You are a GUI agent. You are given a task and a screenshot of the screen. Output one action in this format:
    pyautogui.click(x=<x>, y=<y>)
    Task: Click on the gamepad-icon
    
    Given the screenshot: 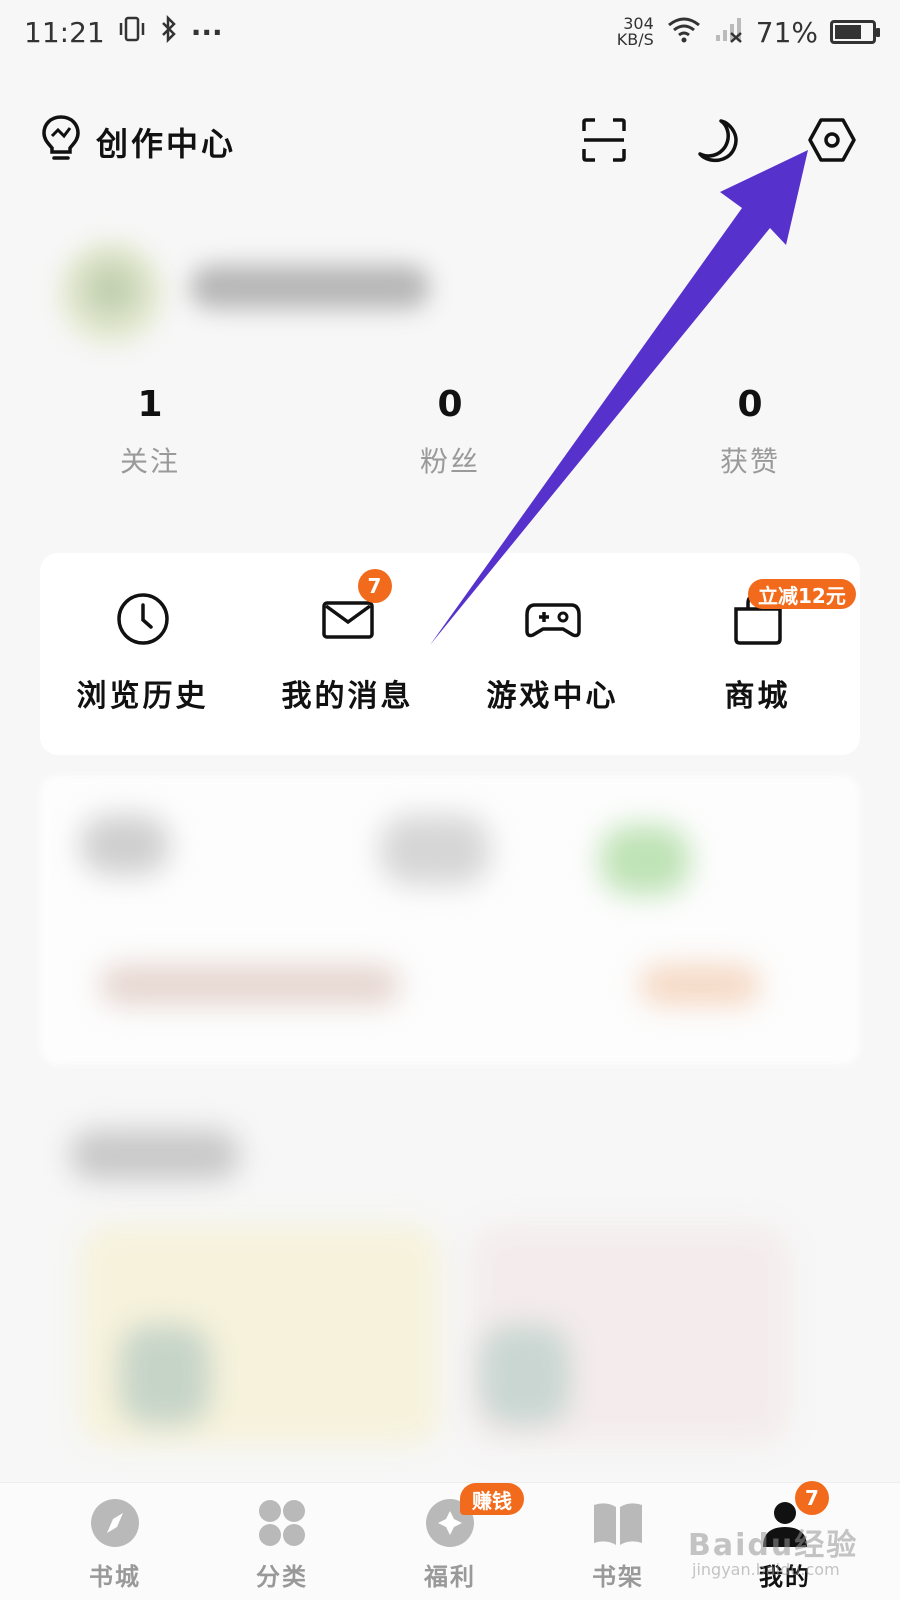 What is the action you would take?
    pyautogui.click(x=553, y=619)
    